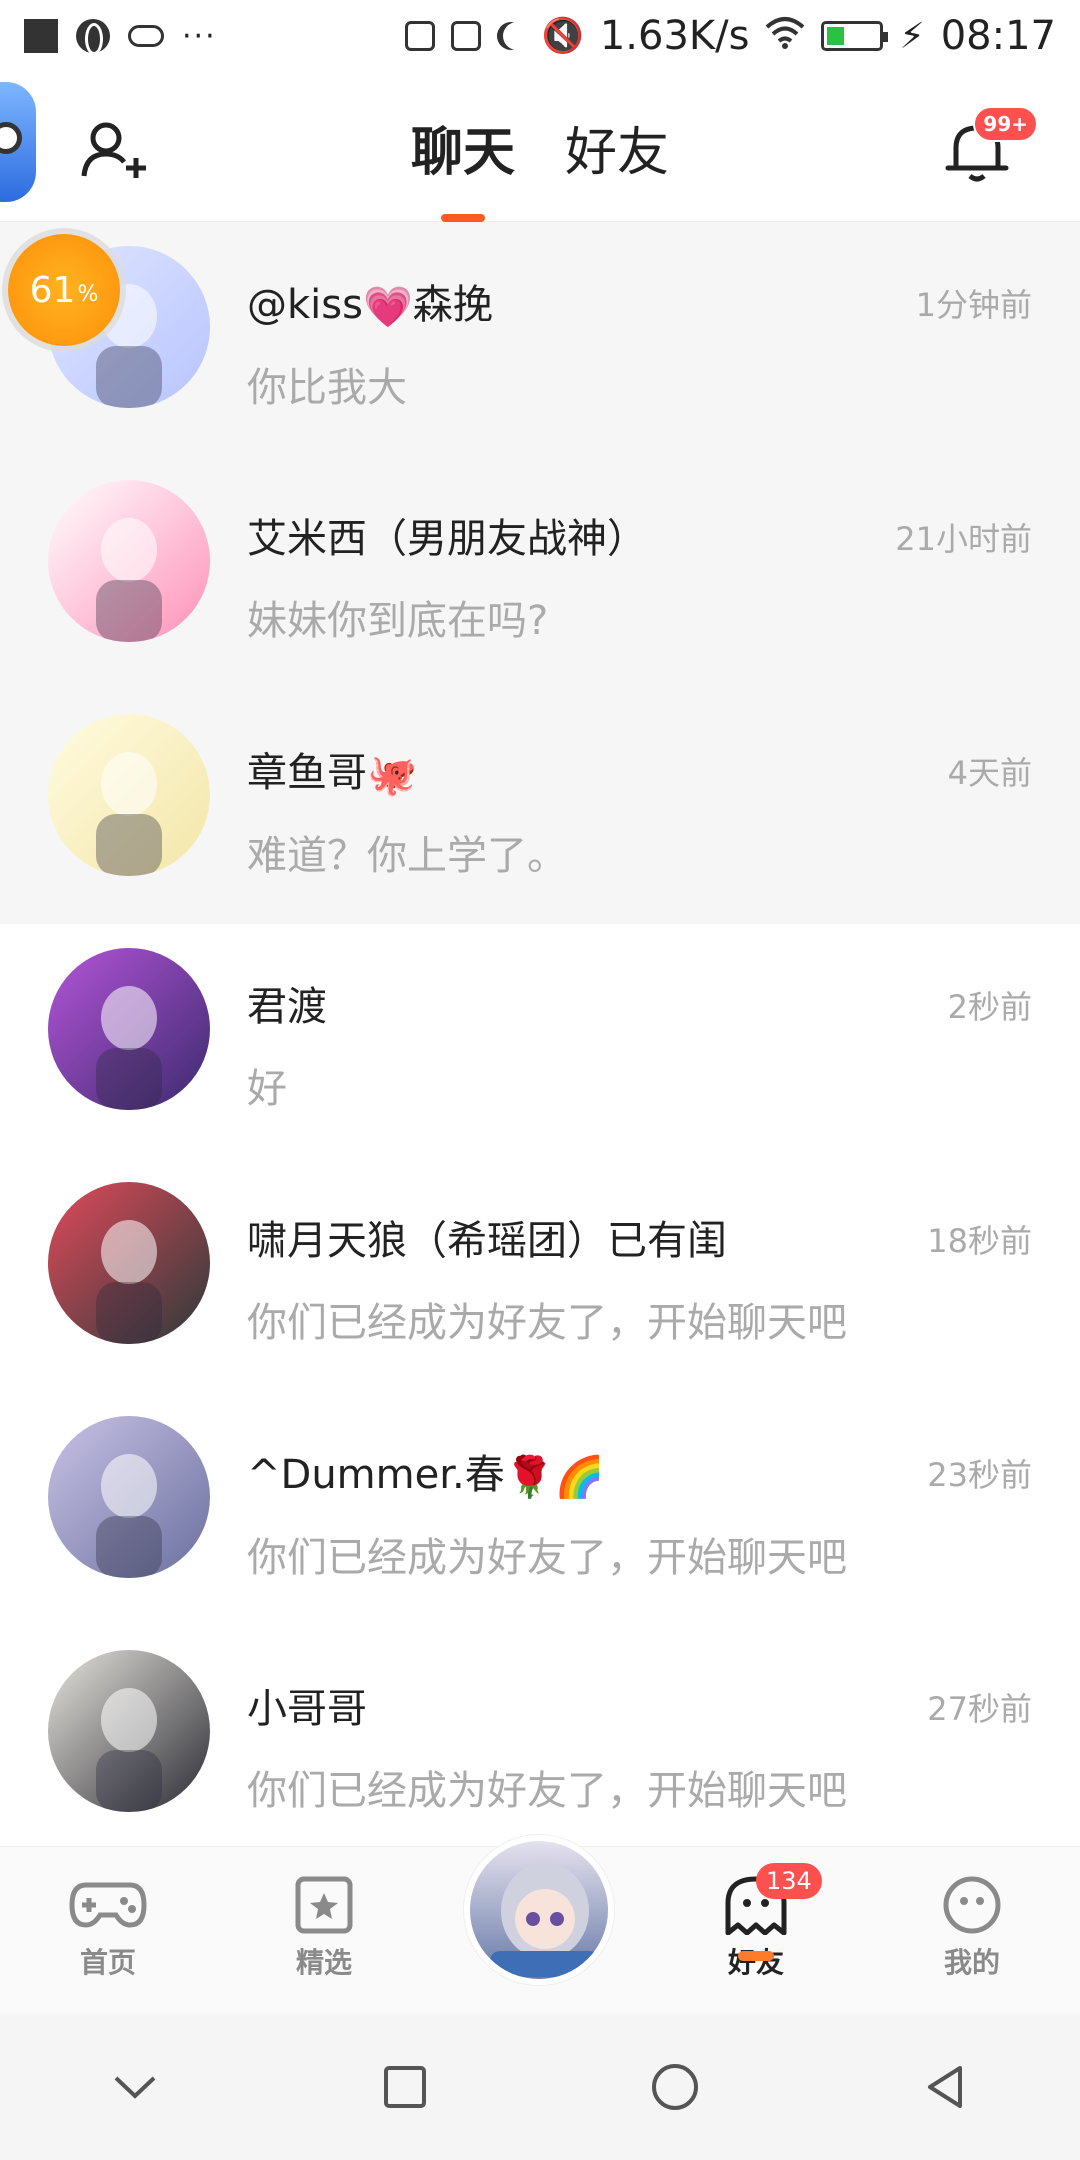  What do you see at coordinates (540, 1275) in the screenshot?
I see `chat-row: 啸月天狼（希瑶团）已有闺你们已经成为好友了，开始聊天吧 18秒前` at bounding box center [540, 1275].